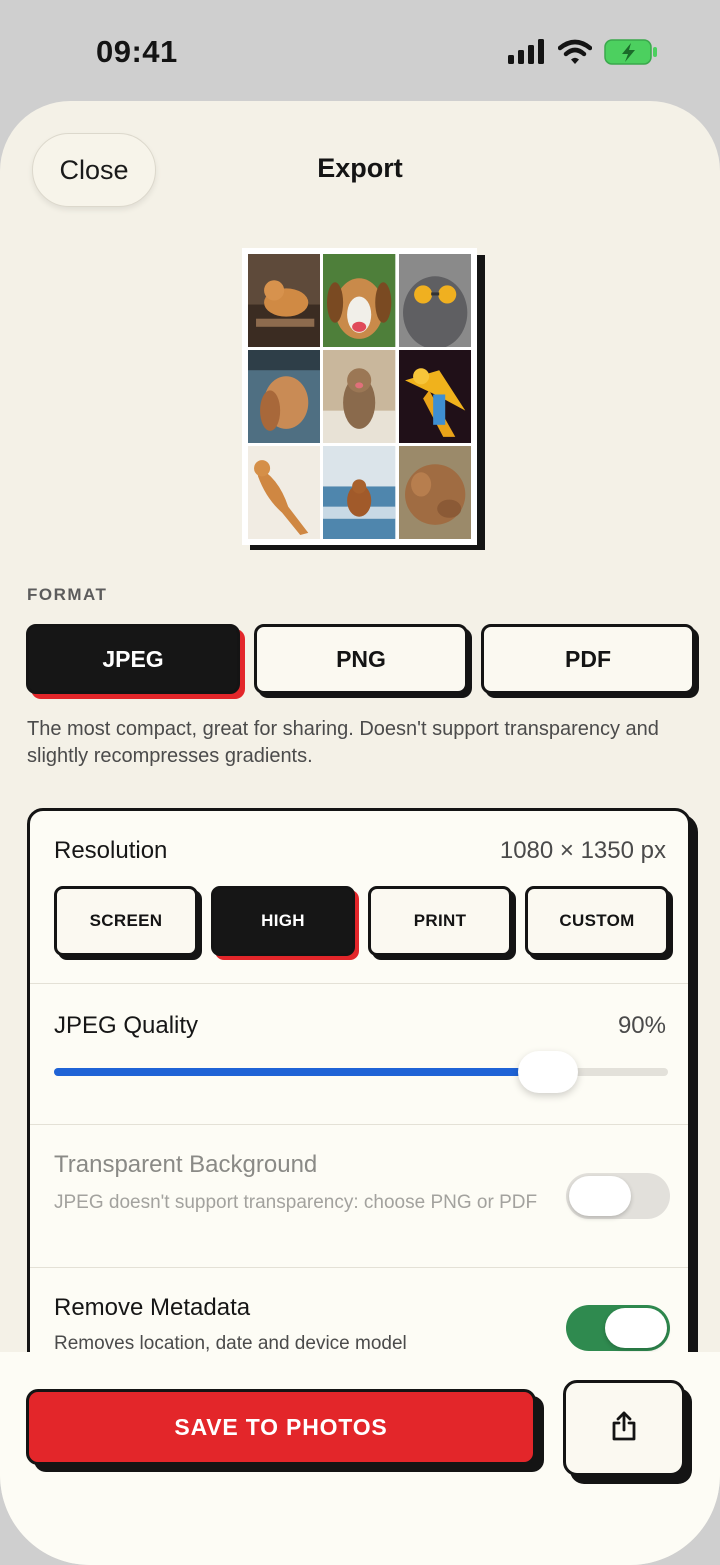 This screenshot has width=720, height=1565. I want to click on photo-tile-kitten-meowing, so click(359, 396).